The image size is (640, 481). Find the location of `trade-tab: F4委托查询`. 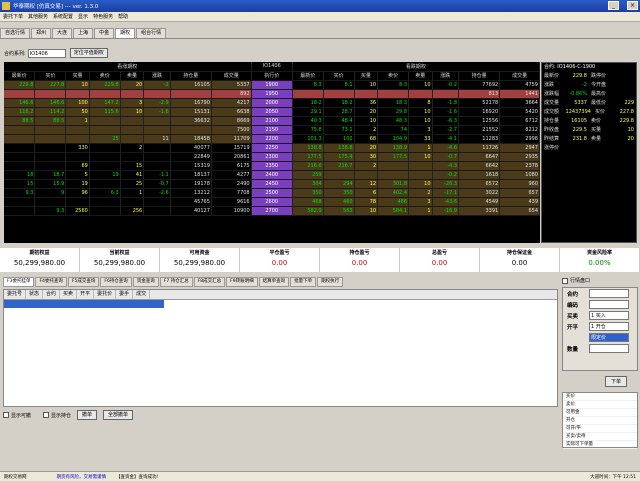

trade-tab: F4委托查询 is located at coordinates (51, 282).